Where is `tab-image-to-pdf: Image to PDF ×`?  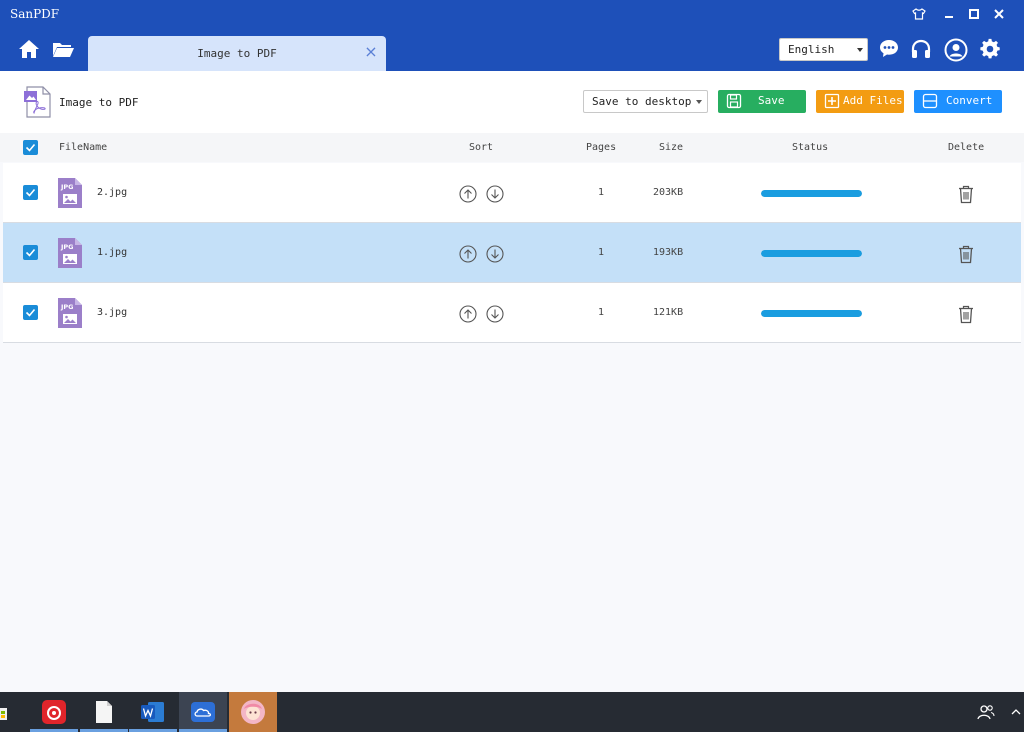 tab-image-to-pdf: Image to PDF × is located at coordinates (237, 53).